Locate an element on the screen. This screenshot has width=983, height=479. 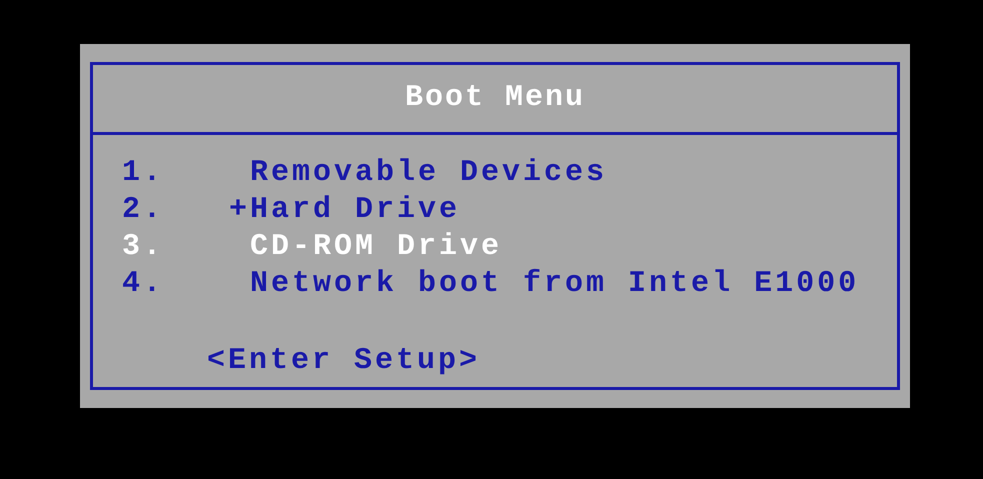
option-number: 1. is located at coordinates (144, 173).